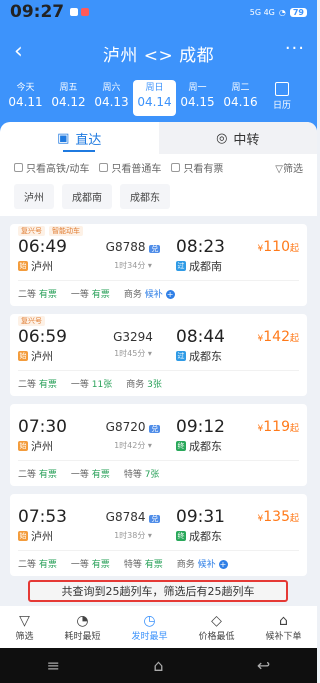 The width and height of the screenshot is (320, 683). I want to click on duration: 1时45分, so click(130, 353).